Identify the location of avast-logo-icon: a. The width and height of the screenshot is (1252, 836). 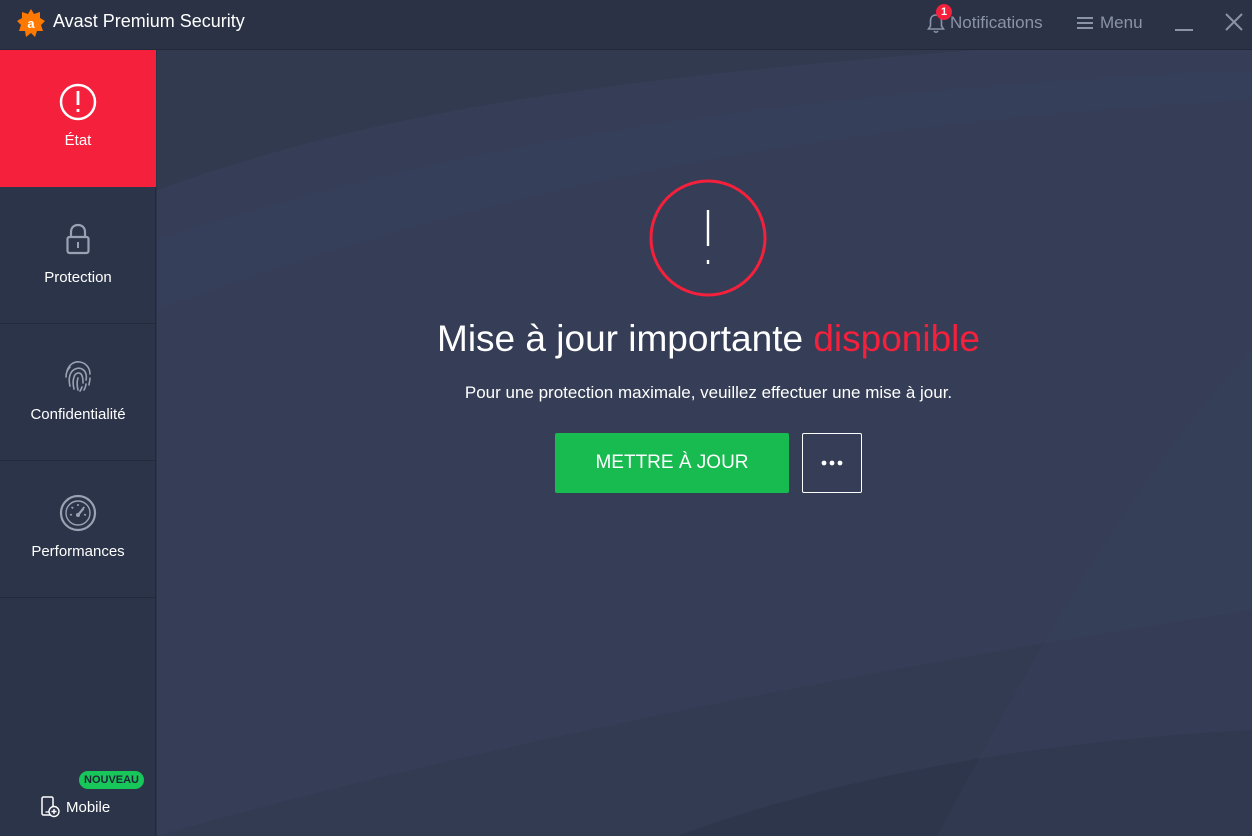
(31, 23).